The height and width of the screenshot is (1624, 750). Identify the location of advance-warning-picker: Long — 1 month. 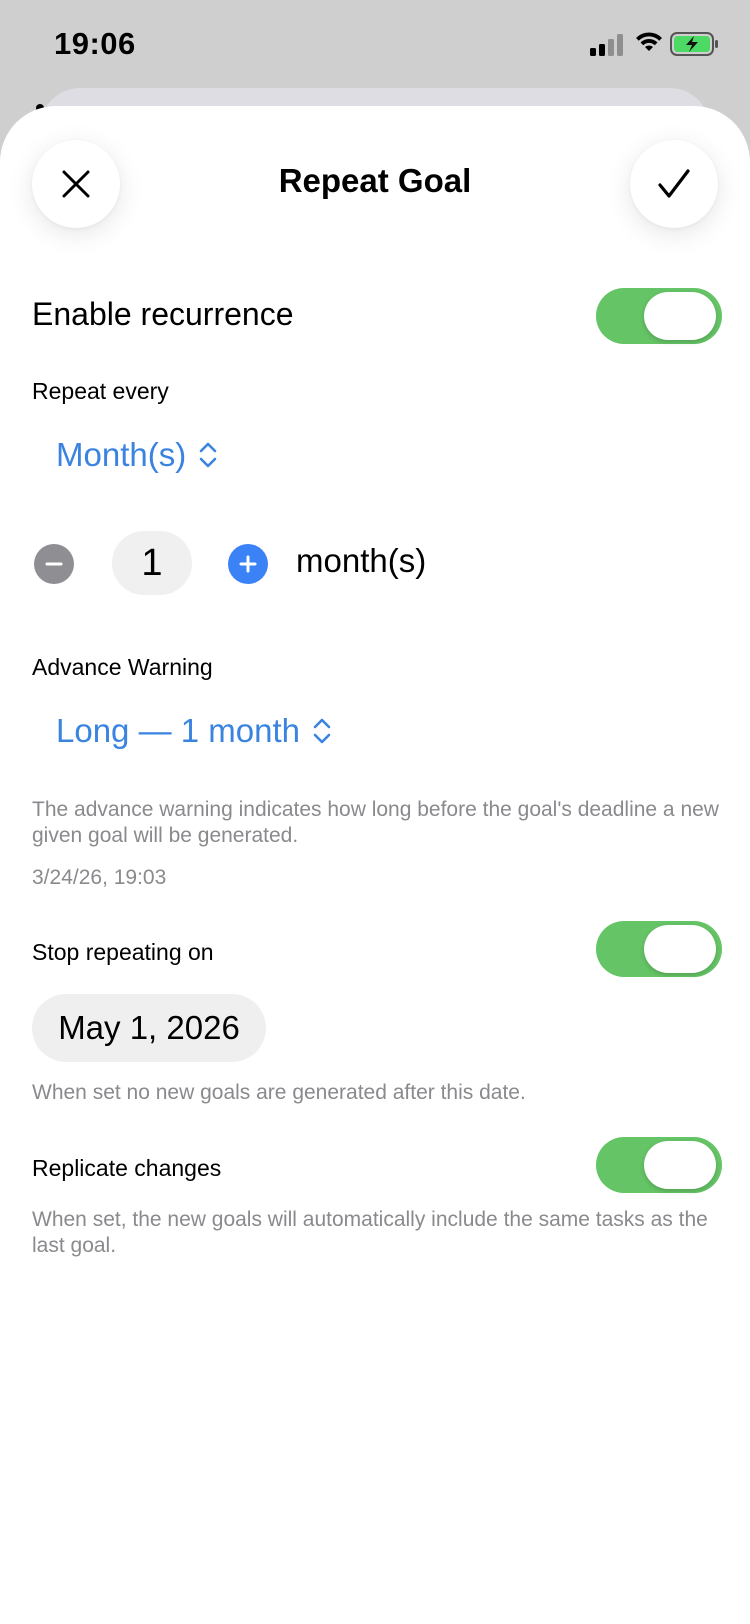
(194, 731).